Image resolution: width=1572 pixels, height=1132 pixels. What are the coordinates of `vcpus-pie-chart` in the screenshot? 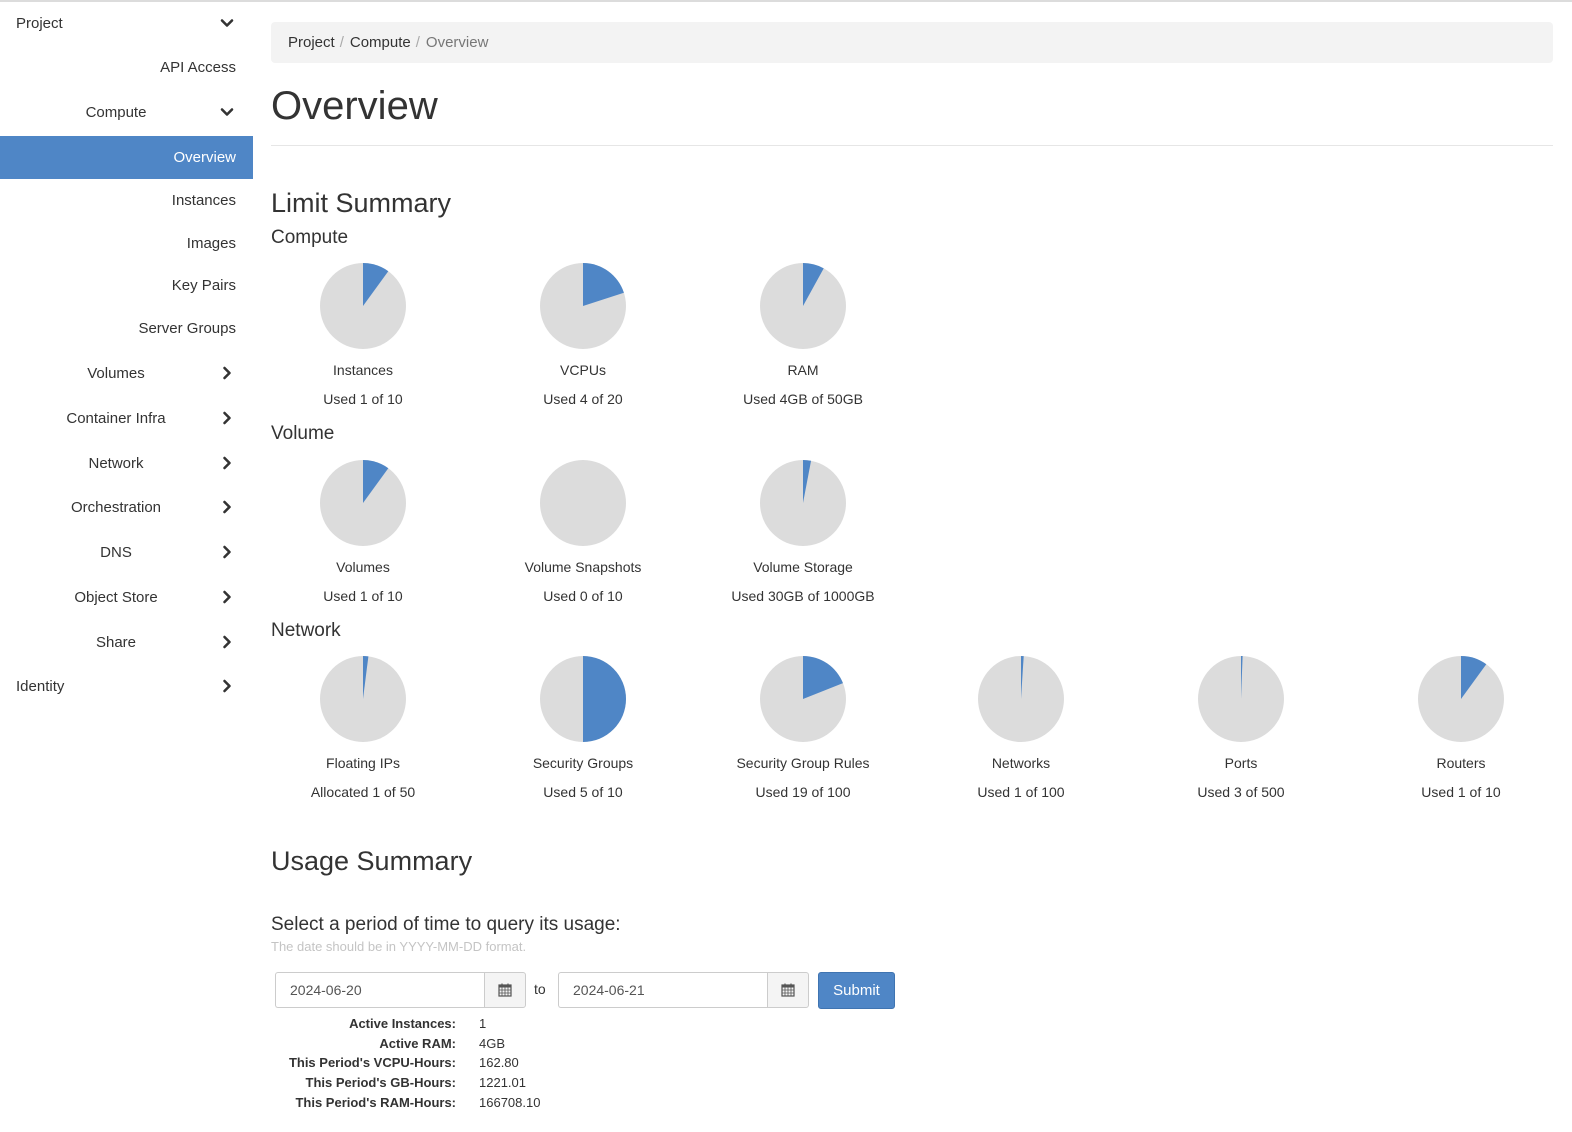 It's located at (583, 306).